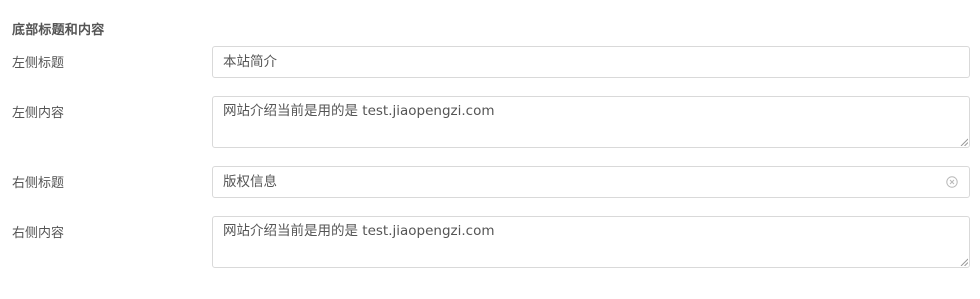 Image resolution: width=980 pixels, height=299 pixels. What do you see at coordinates (250, 62) in the screenshot?
I see `left-title-value: 本站简介` at bounding box center [250, 62].